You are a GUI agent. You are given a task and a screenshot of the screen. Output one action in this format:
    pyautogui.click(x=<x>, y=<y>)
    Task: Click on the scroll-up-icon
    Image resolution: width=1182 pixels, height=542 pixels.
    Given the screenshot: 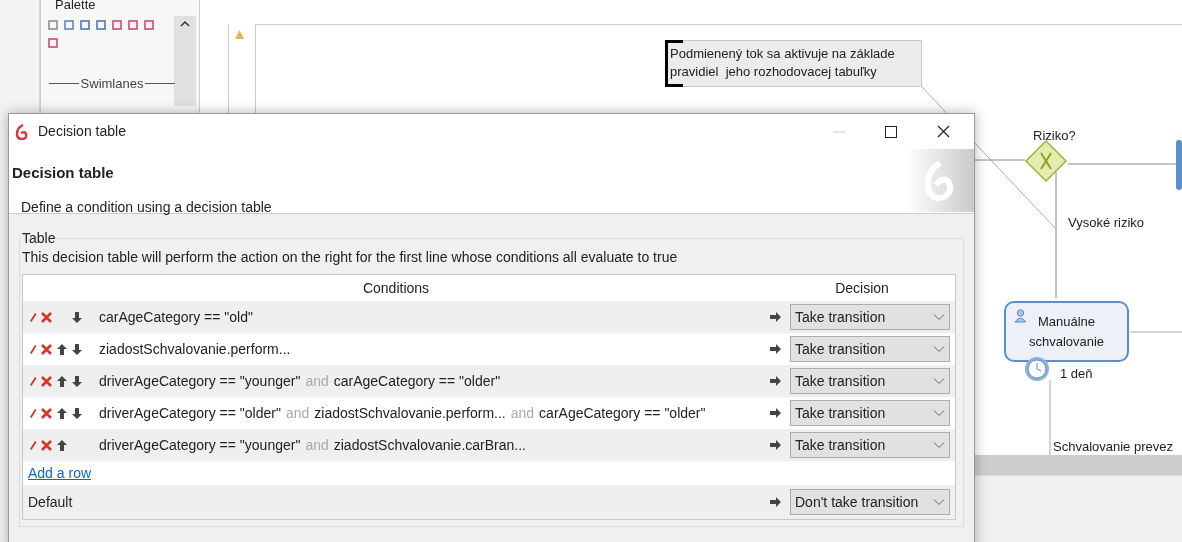 What is the action you would take?
    pyautogui.click(x=185, y=23)
    